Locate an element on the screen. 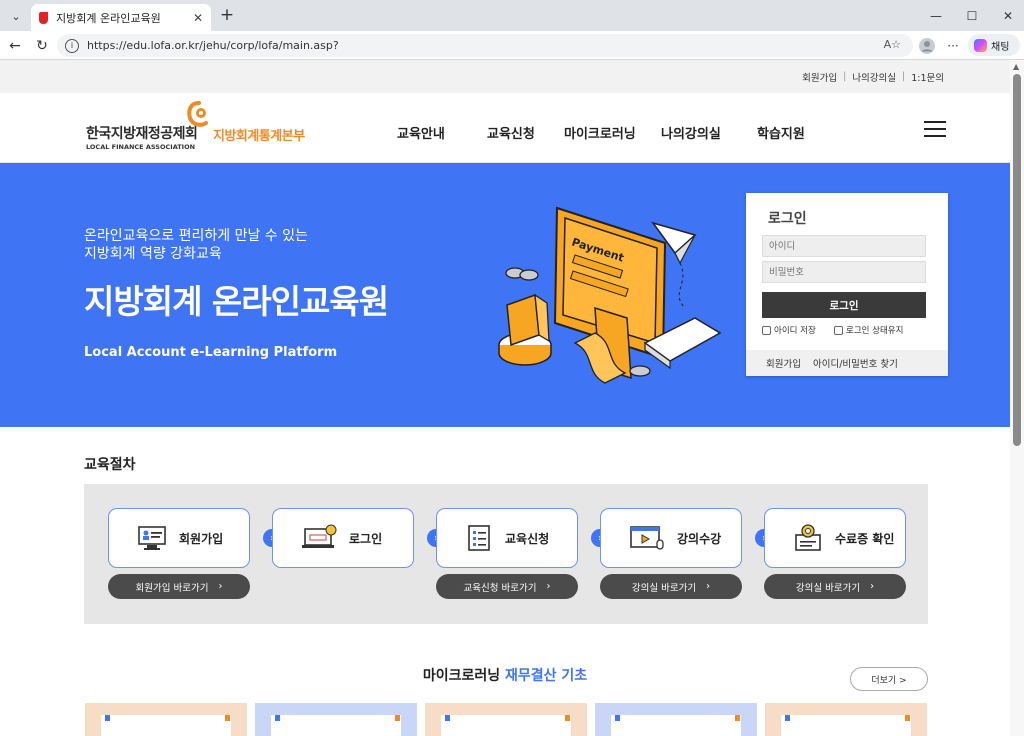  step-card-join: 회원가입 is located at coordinates (179, 538).